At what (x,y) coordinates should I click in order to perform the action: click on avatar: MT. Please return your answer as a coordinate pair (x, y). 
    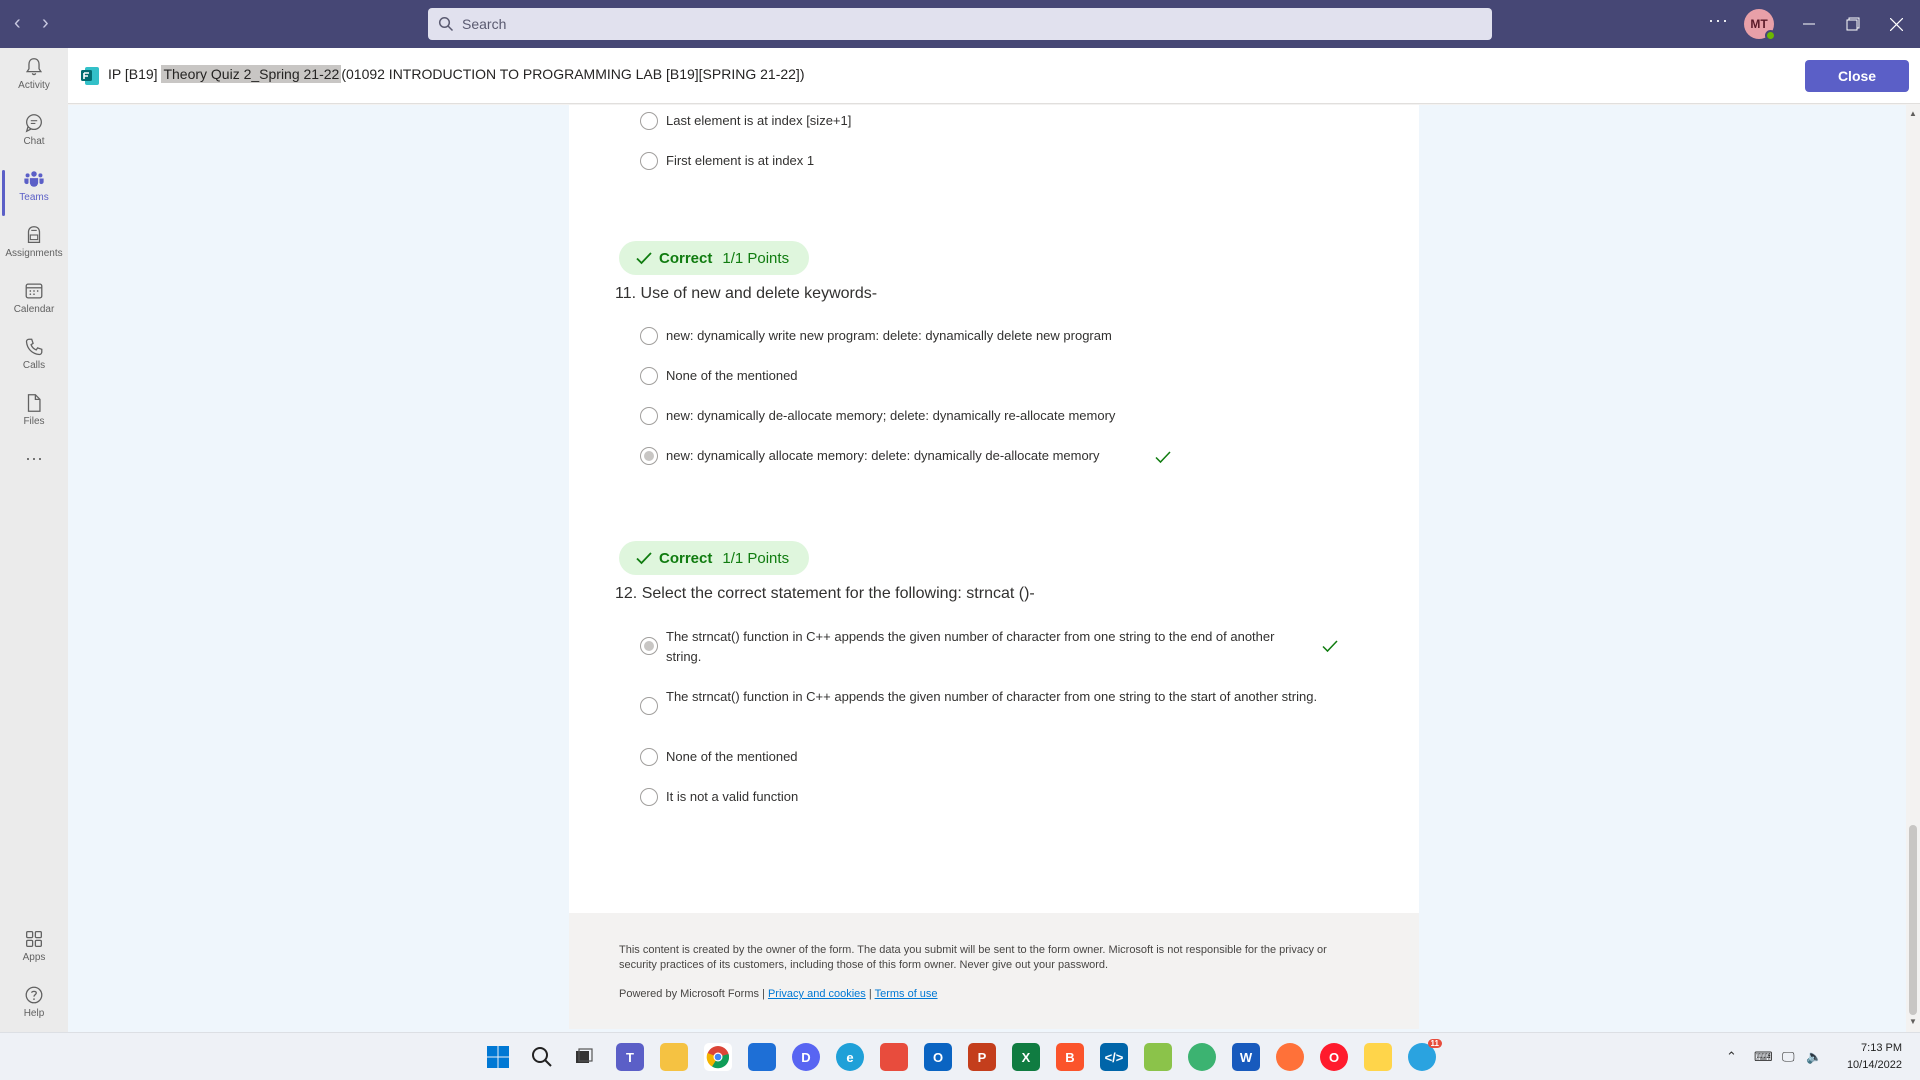
    Looking at the image, I should click on (1760, 25).